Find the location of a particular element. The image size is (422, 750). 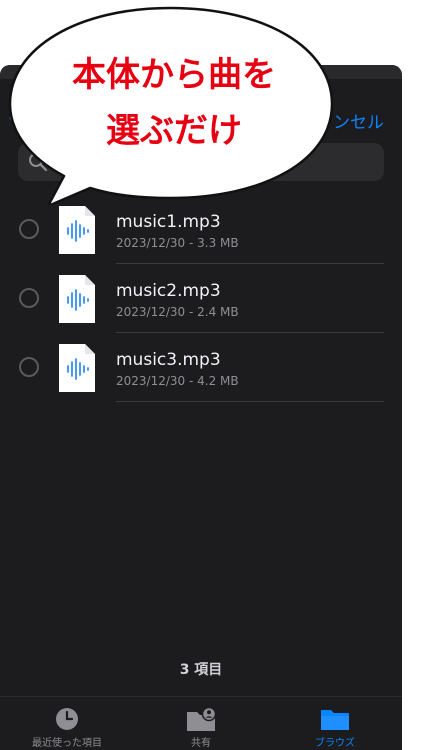

clock-icon is located at coordinates (67, 719).